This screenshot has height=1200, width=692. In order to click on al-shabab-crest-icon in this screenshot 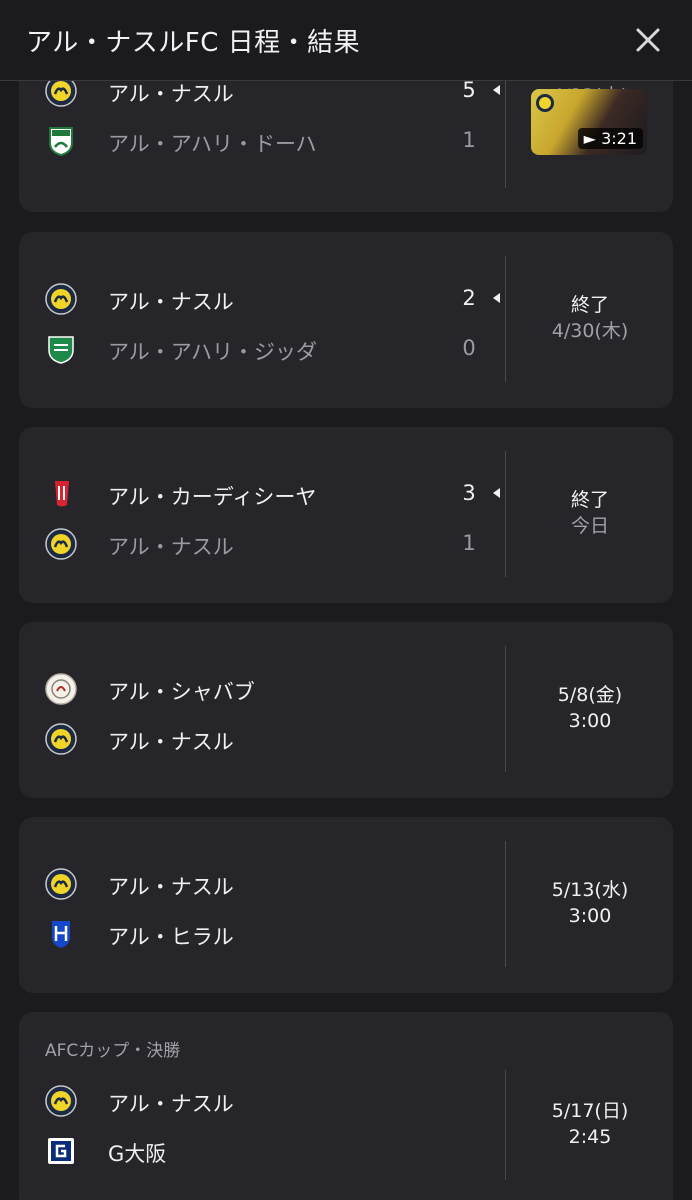, I will do `click(61, 689)`.